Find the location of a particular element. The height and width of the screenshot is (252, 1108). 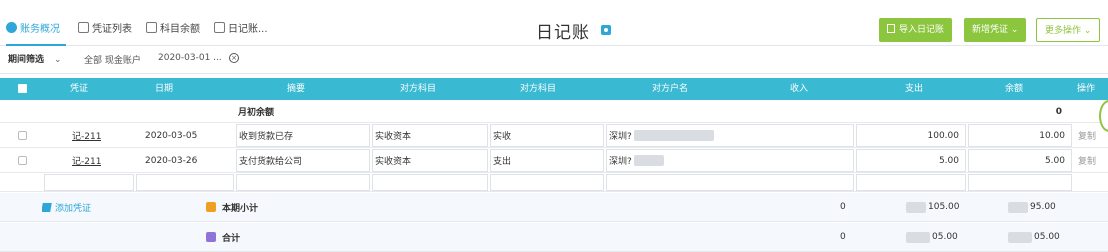

table-header: 凭证 日期 摘要 对方科目 对方科目 对方户名 收入 支出 余额 操作 is located at coordinates (554, 89).